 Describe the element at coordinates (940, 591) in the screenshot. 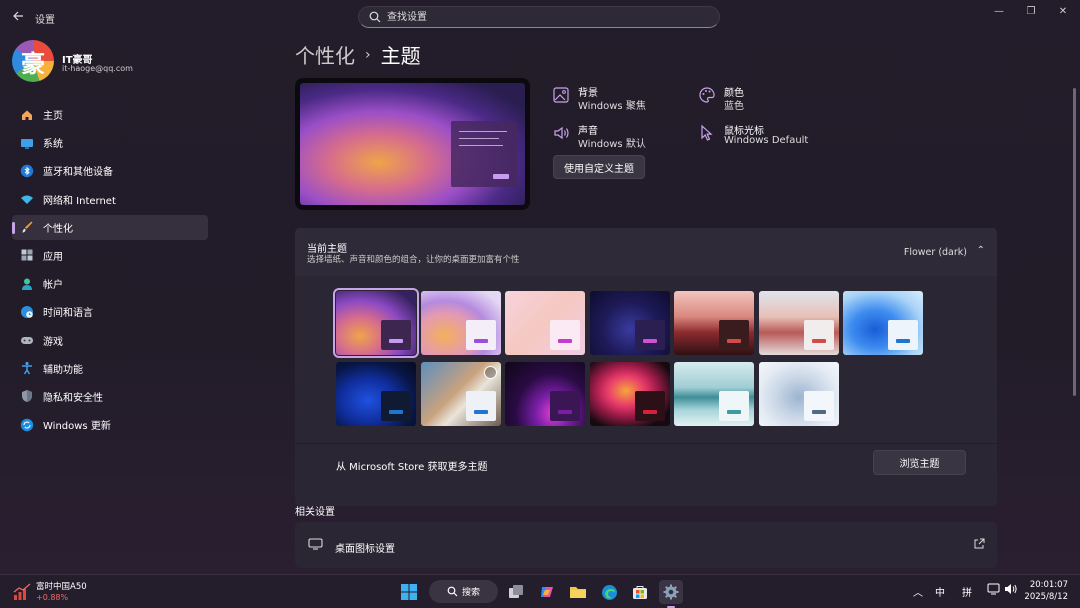

I see `ime-mode: 中` at that location.